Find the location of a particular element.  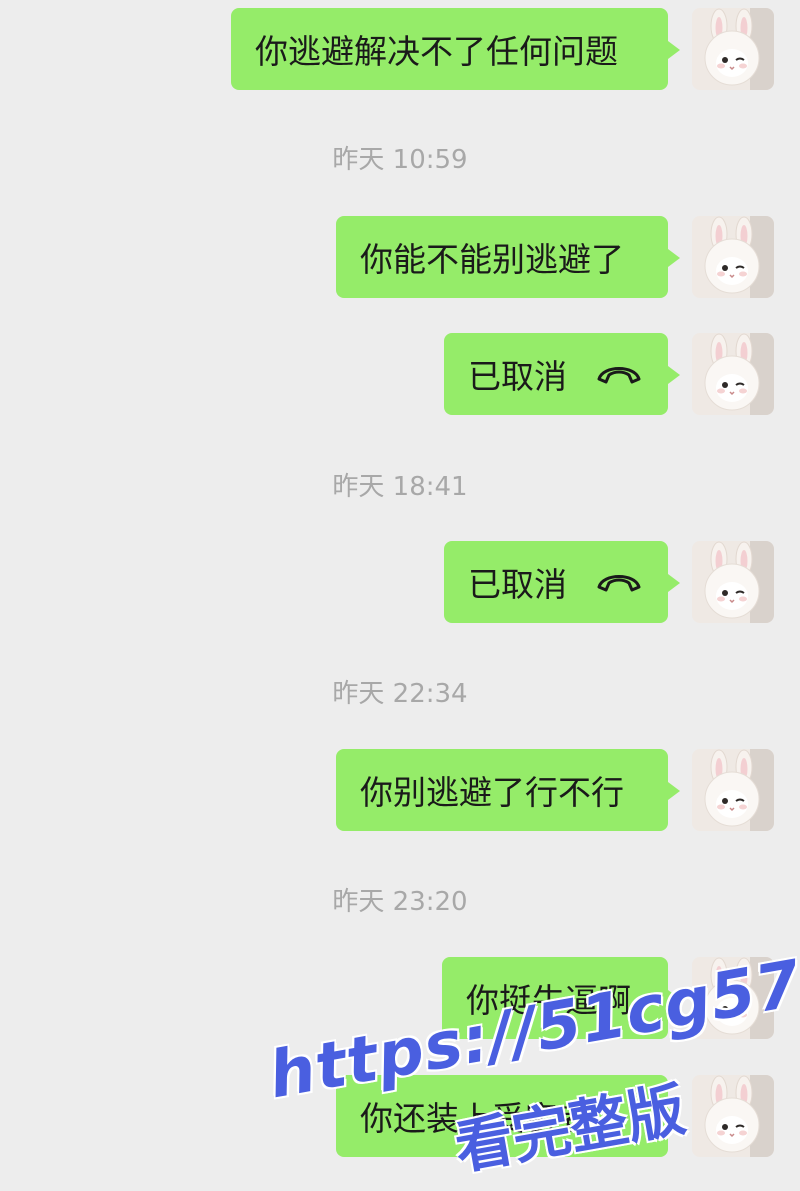

message-text: 你能不能别逃避了 is located at coordinates (492, 259).